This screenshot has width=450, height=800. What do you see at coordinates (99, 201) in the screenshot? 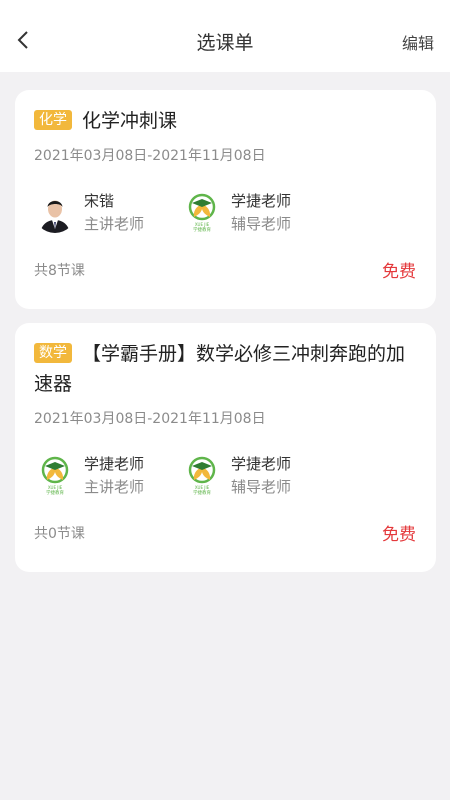
I see `teacher-name: 宋锴` at bounding box center [99, 201].